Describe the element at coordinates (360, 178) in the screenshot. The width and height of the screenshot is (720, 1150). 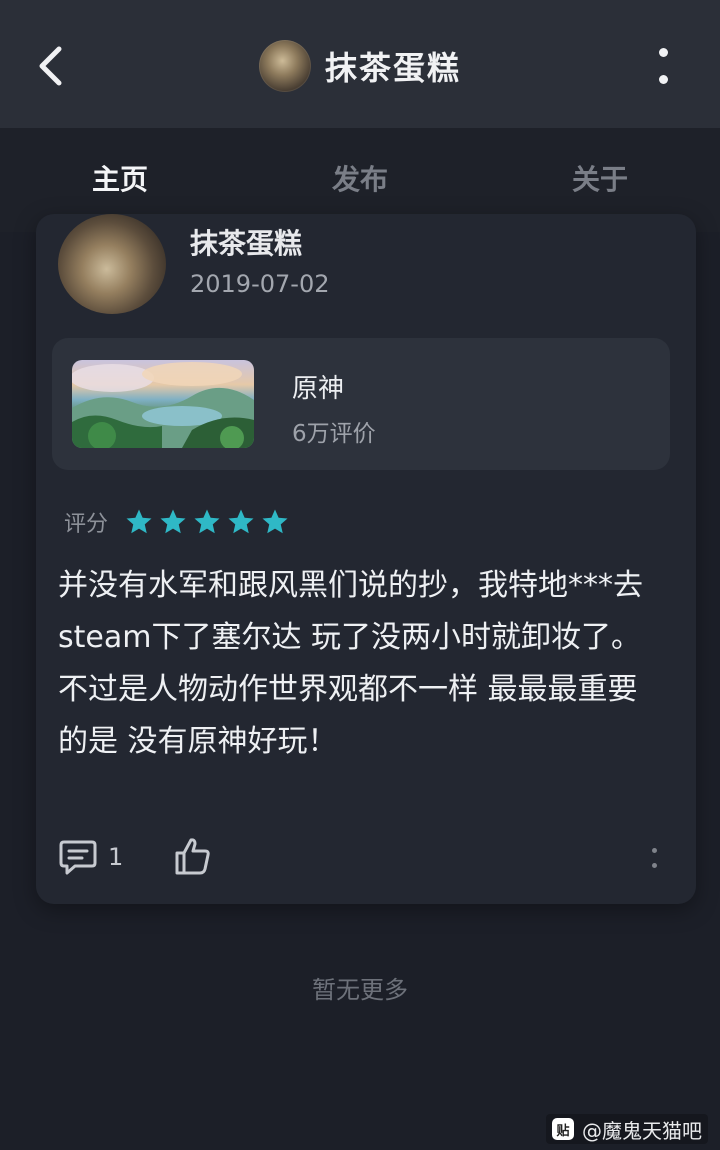
I see `tab-posts: 发布` at that location.